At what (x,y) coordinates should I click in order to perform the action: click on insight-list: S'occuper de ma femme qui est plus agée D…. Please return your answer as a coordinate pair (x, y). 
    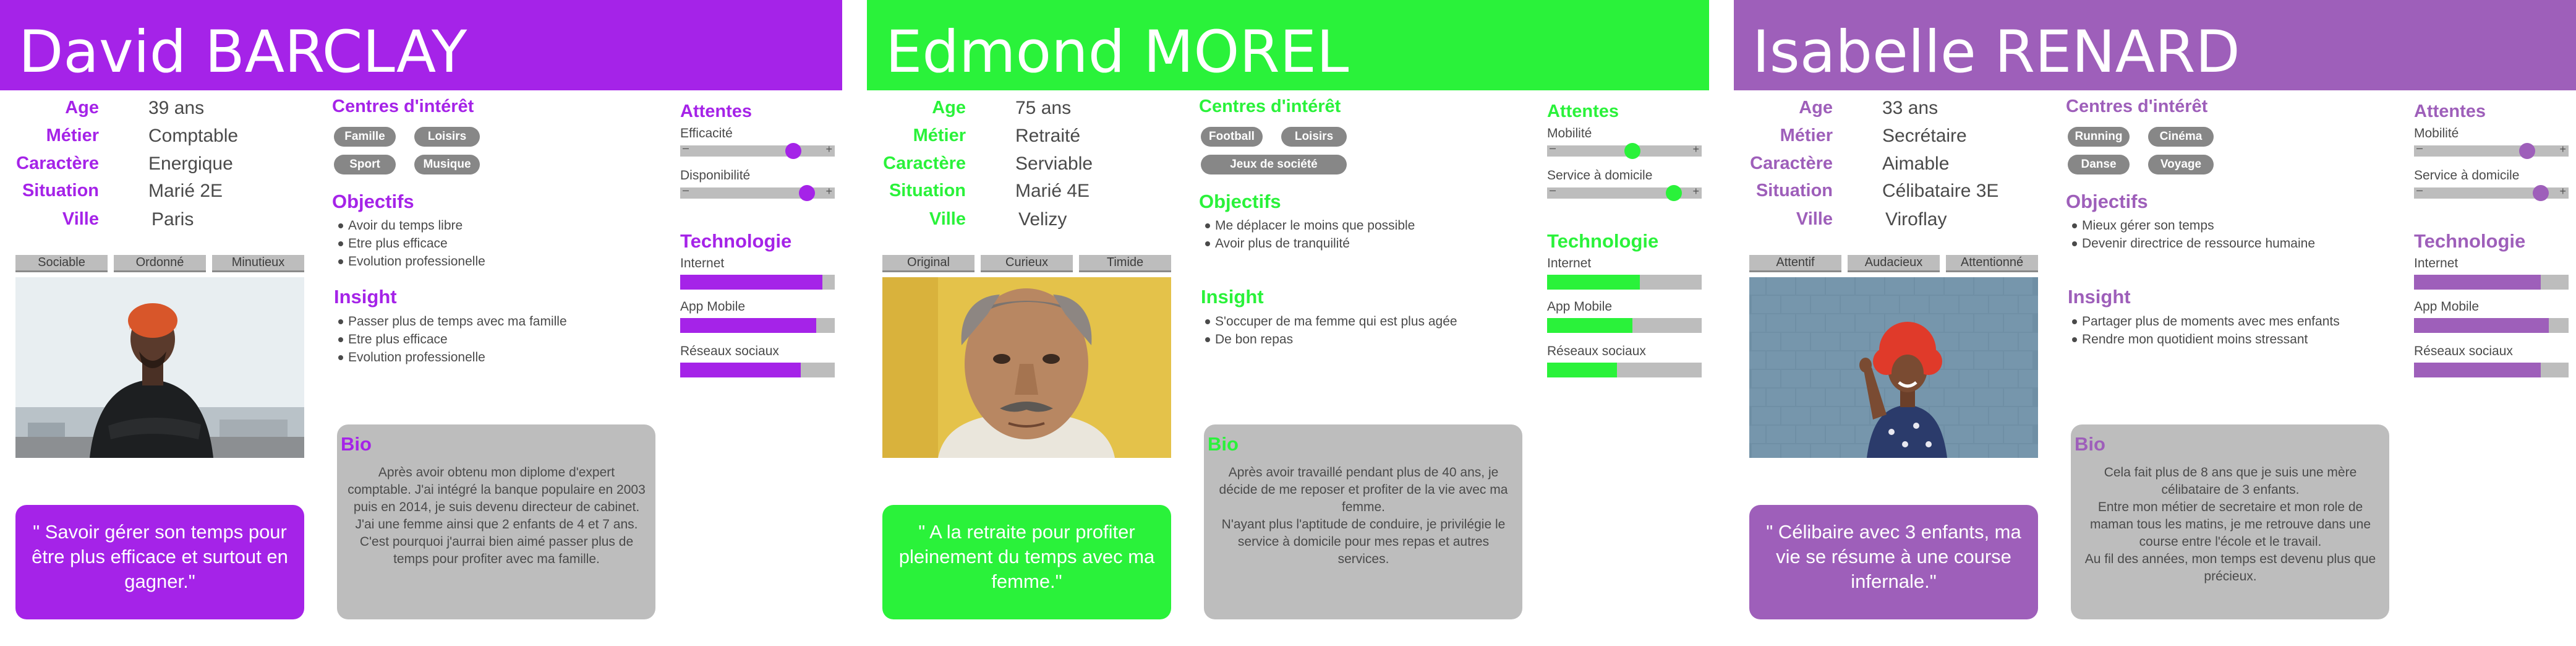
    Looking at the image, I should click on (1330, 330).